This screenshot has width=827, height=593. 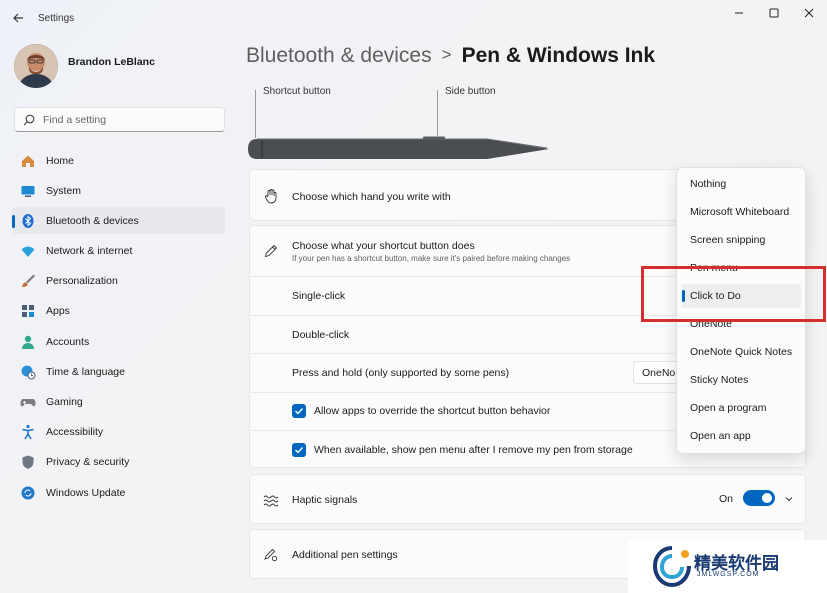 What do you see at coordinates (118, 341) in the screenshot?
I see `sidebar-item-accounts: Accounts` at bounding box center [118, 341].